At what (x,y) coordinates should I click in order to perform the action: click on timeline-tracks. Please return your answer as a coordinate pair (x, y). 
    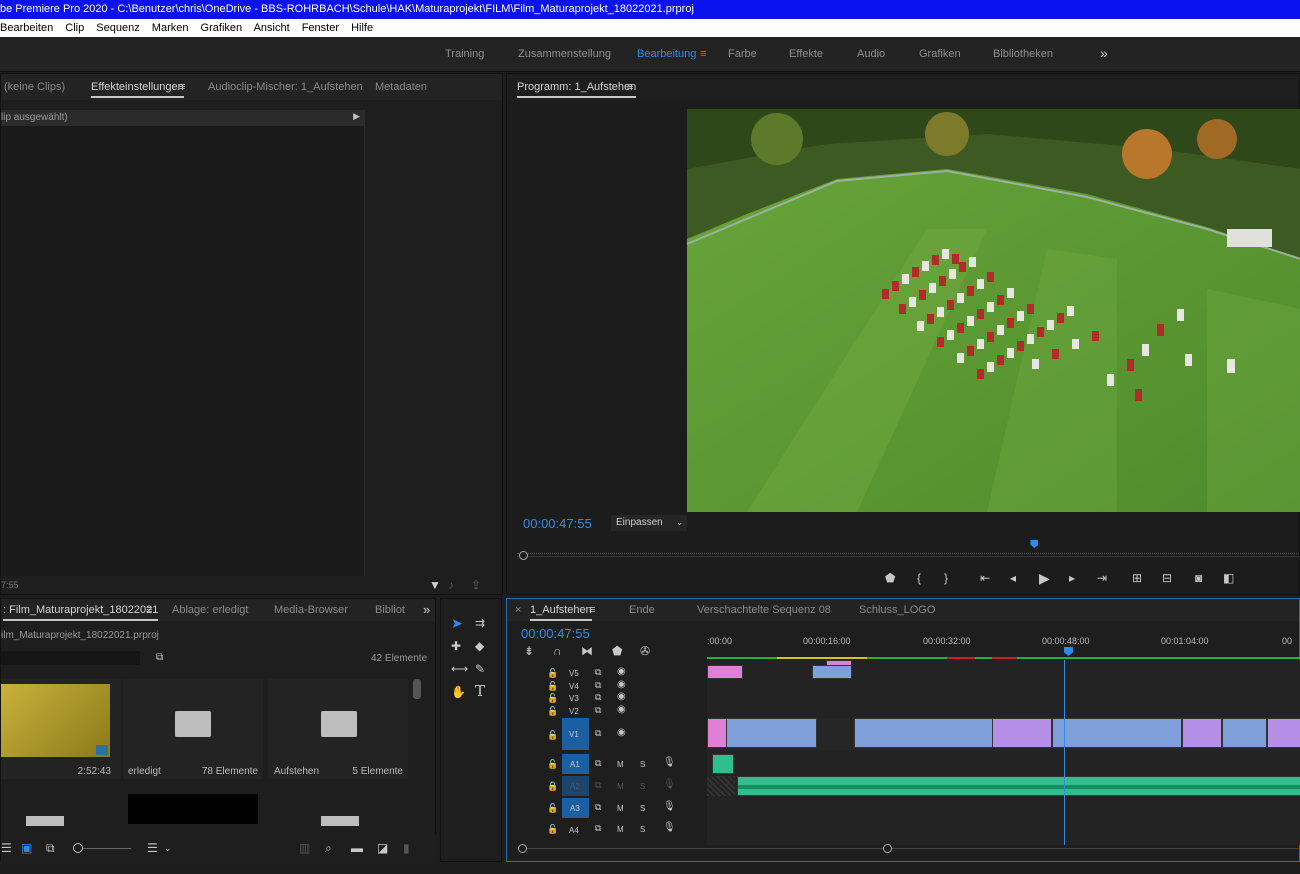
    Looking at the image, I should click on (1003, 752).